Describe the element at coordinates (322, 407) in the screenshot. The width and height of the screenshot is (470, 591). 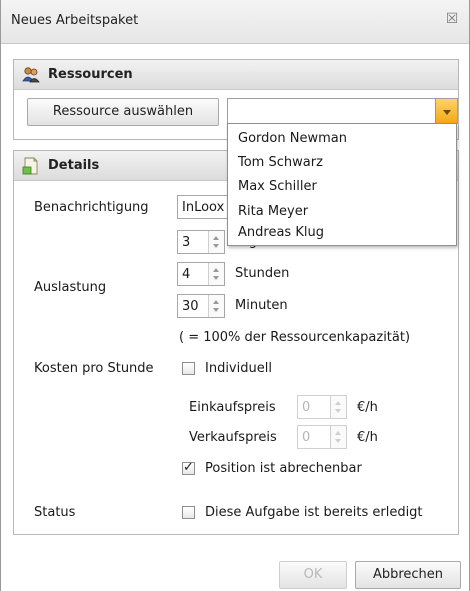
I see `purchase-price-stepper: 0` at that location.